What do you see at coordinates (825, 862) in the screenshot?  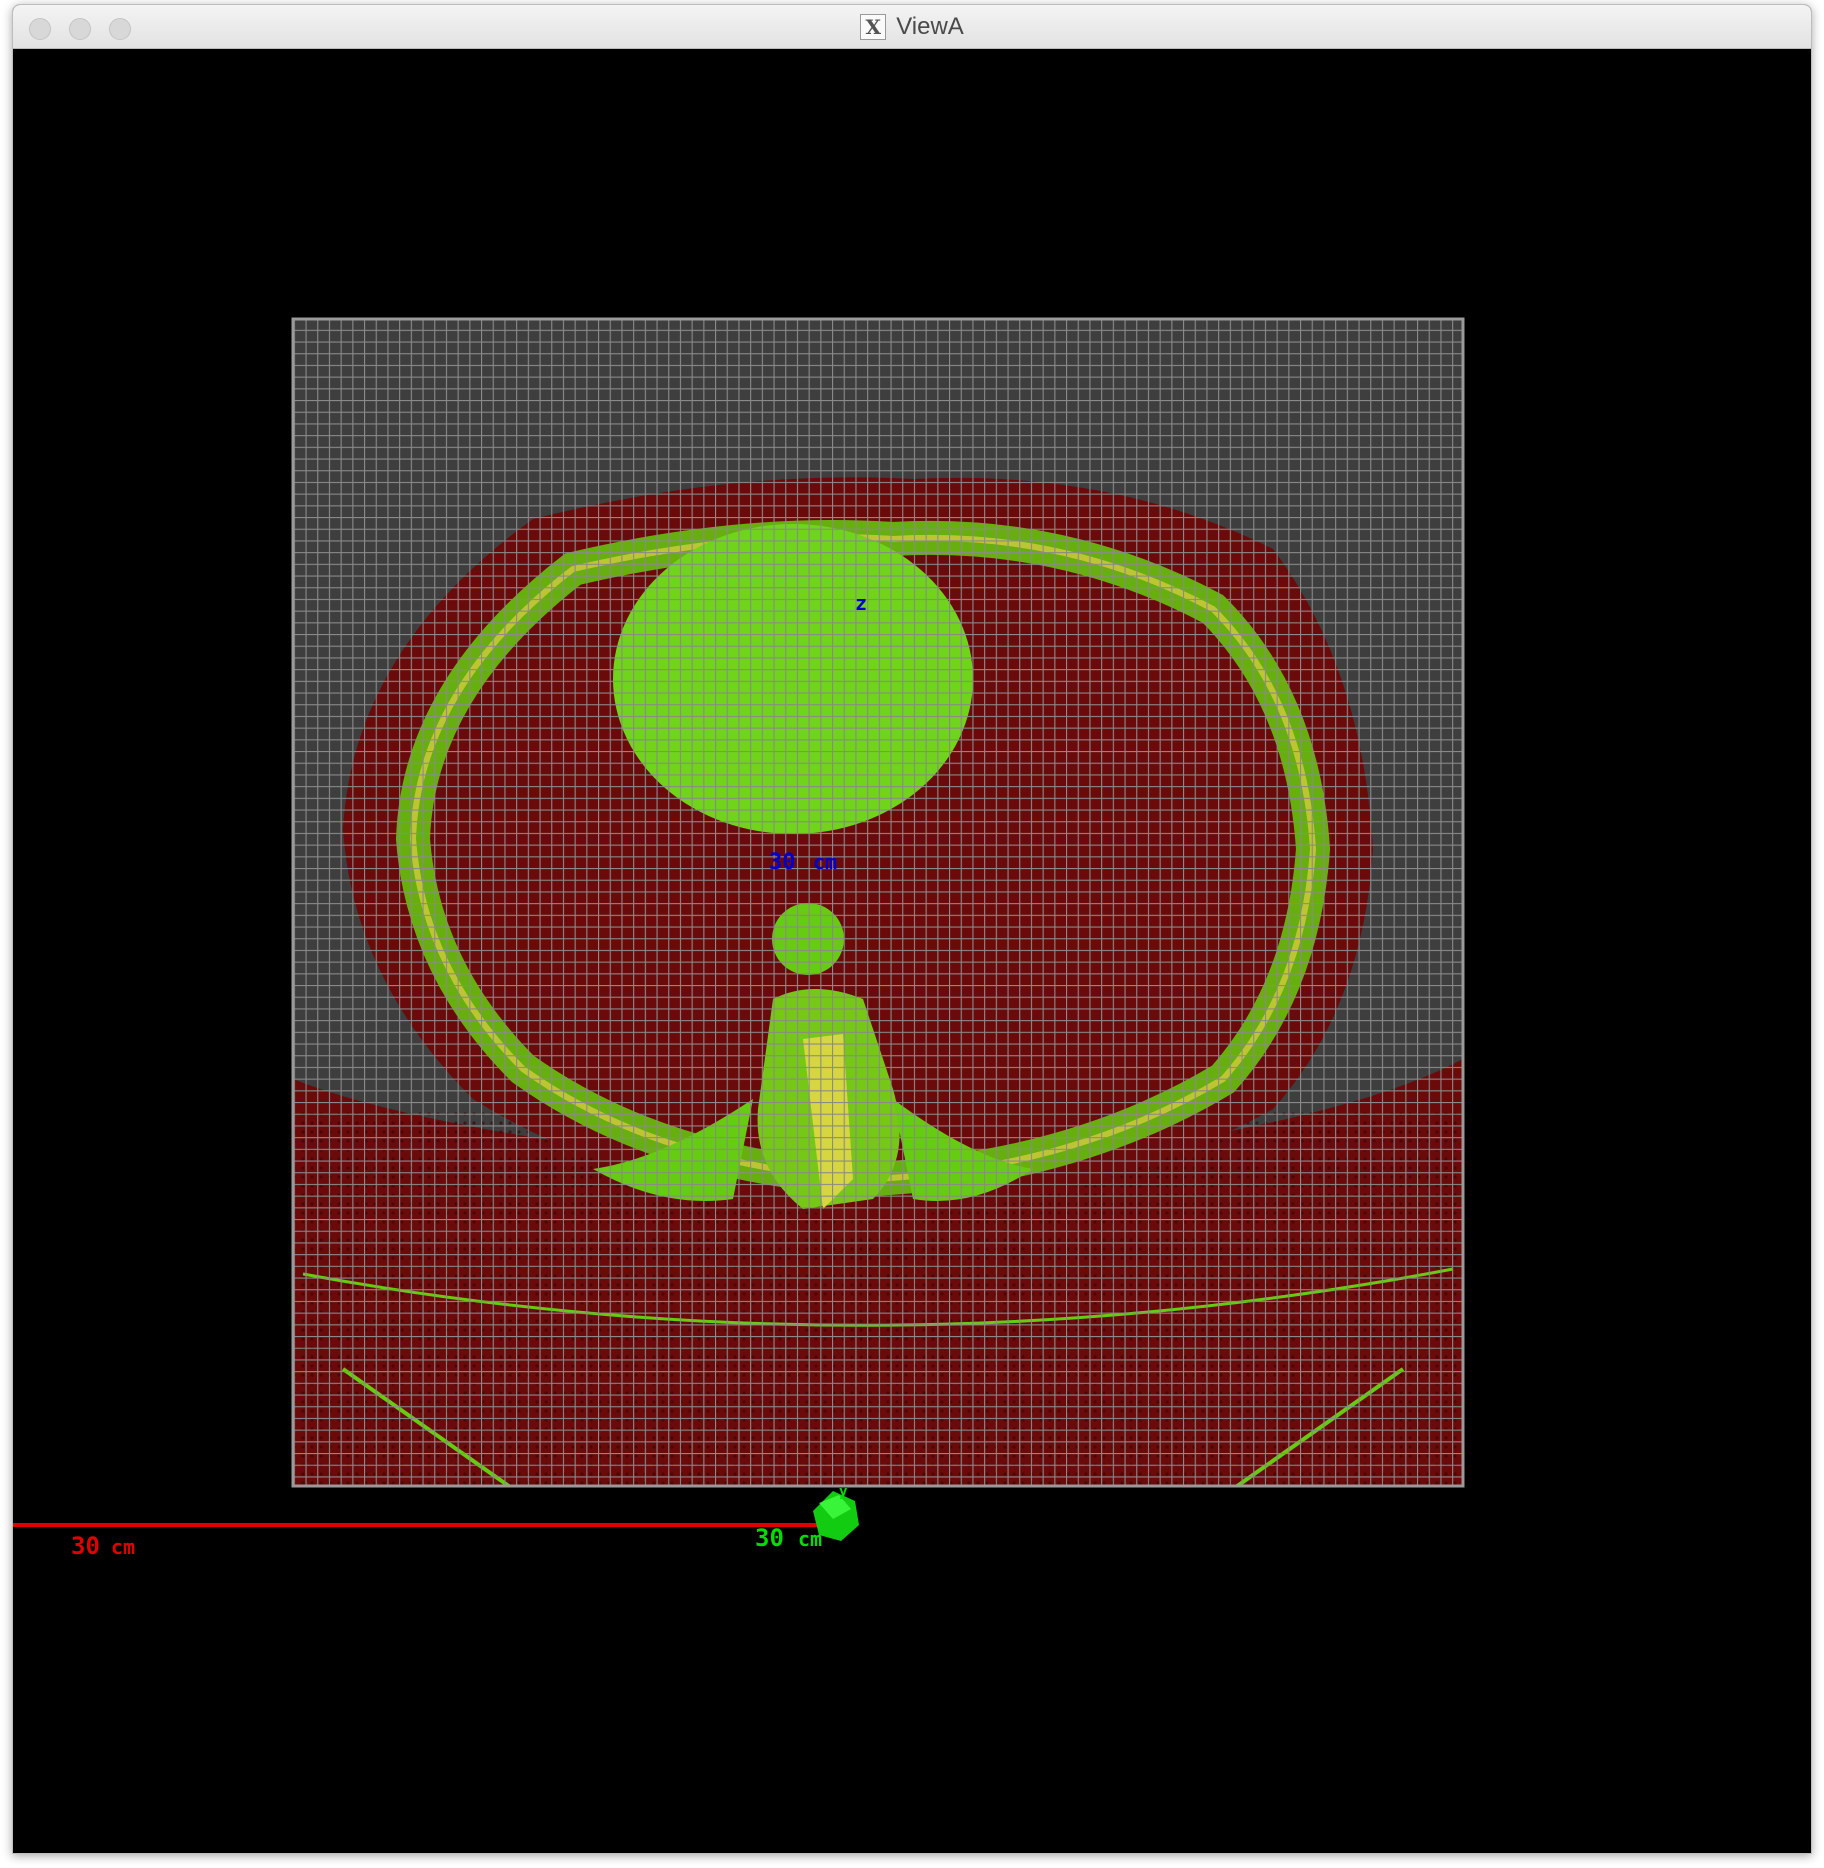 I see `z-scale-unit: cm` at bounding box center [825, 862].